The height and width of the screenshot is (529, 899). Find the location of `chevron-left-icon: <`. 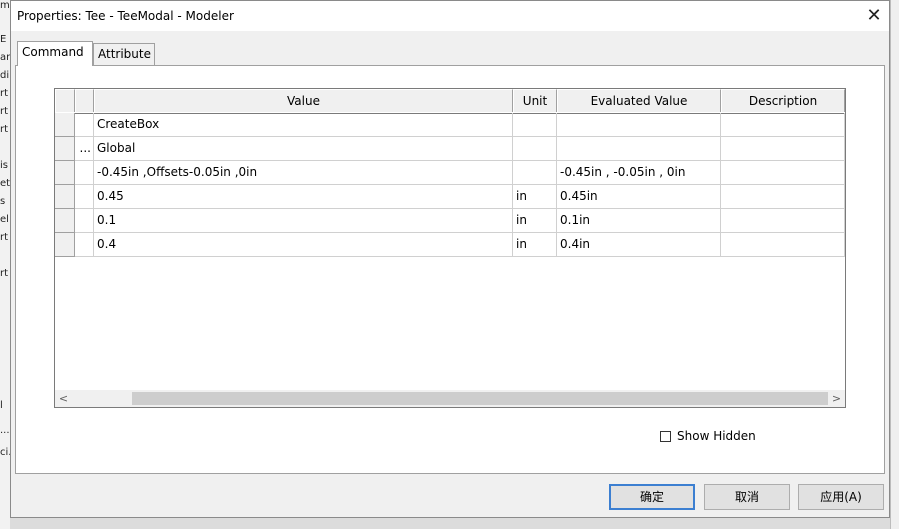

chevron-left-icon: < is located at coordinates (63, 398).